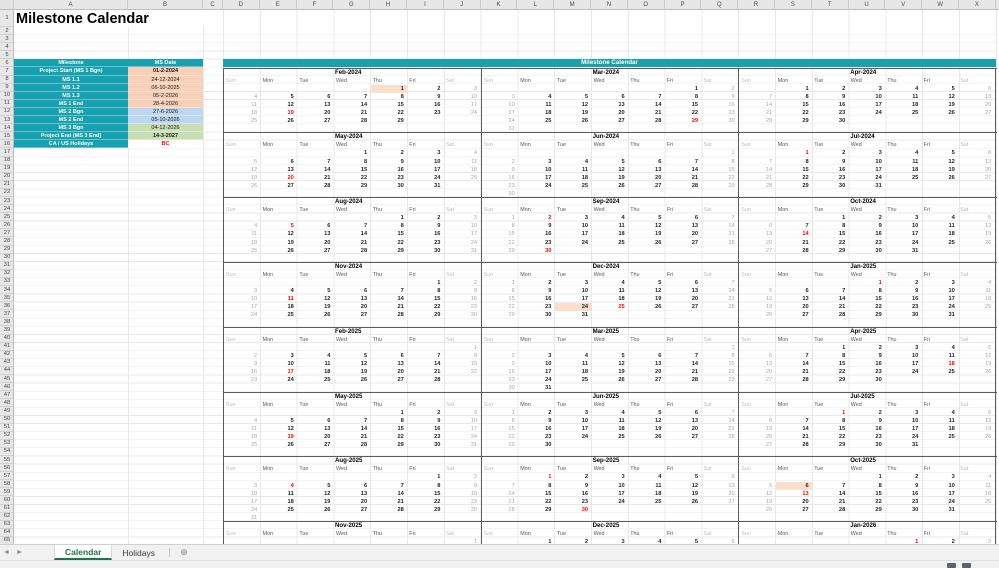 The width and height of the screenshot is (999, 568). Describe the element at coordinates (352, 356) in the screenshot. I see `day-cell: 5` at that location.